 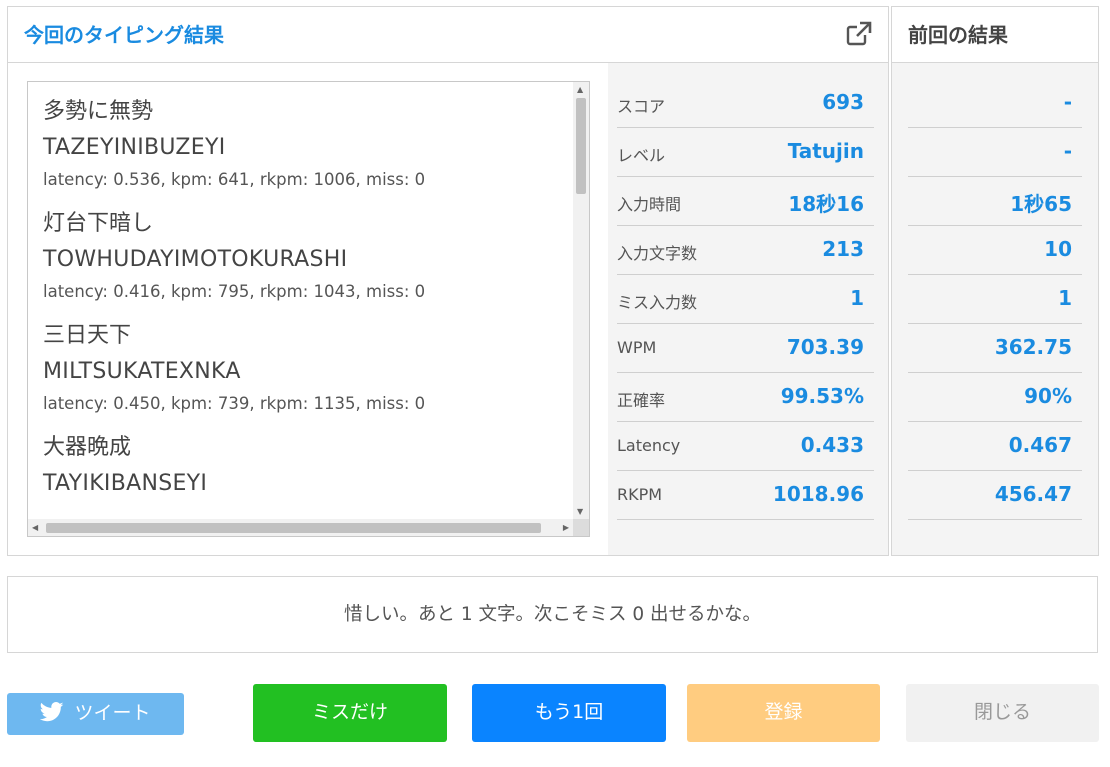 I want to click on retry-button: もう1回, so click(x=569, y=713).